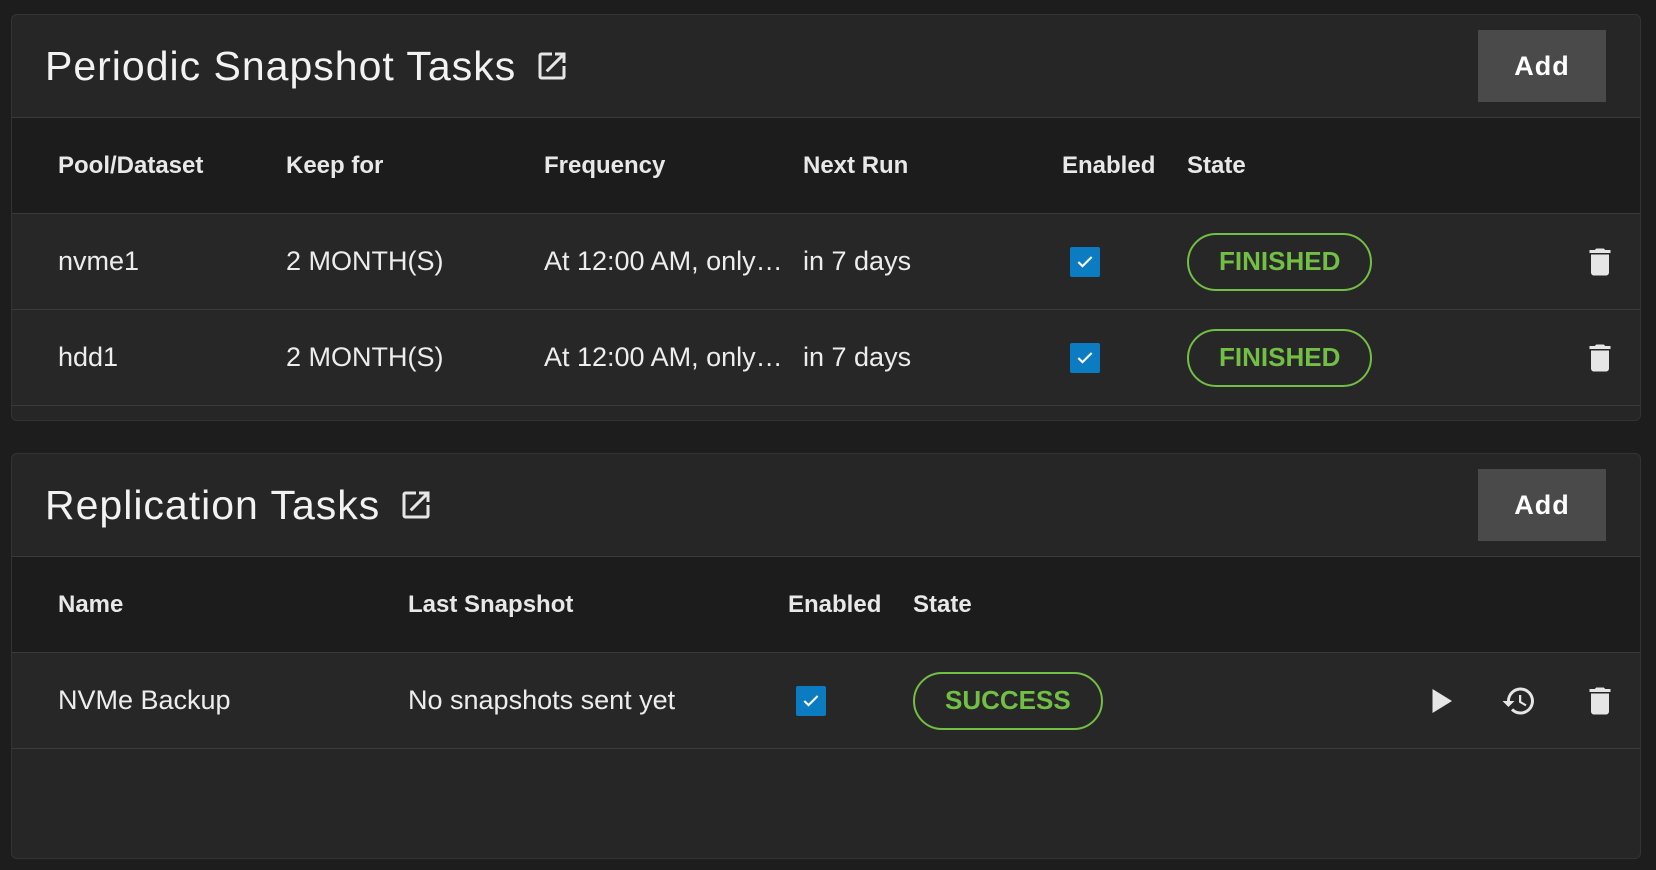 This screenshot has height=870, width=1656. What do you see at coordinates (1542, 505) in the screenshot?
I see `add-replication-task-button: Add` at bounding box center [1542, 505].